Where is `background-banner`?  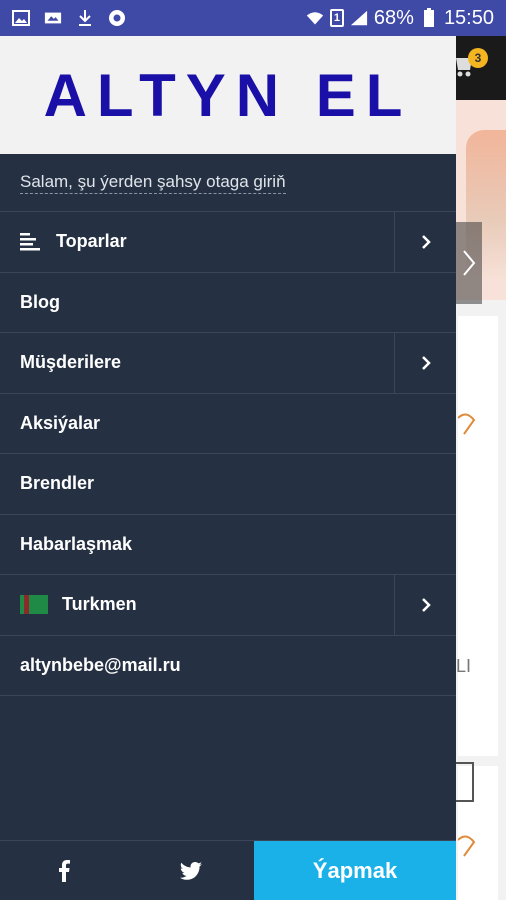 background-banner is located at coordinates (481, 202).